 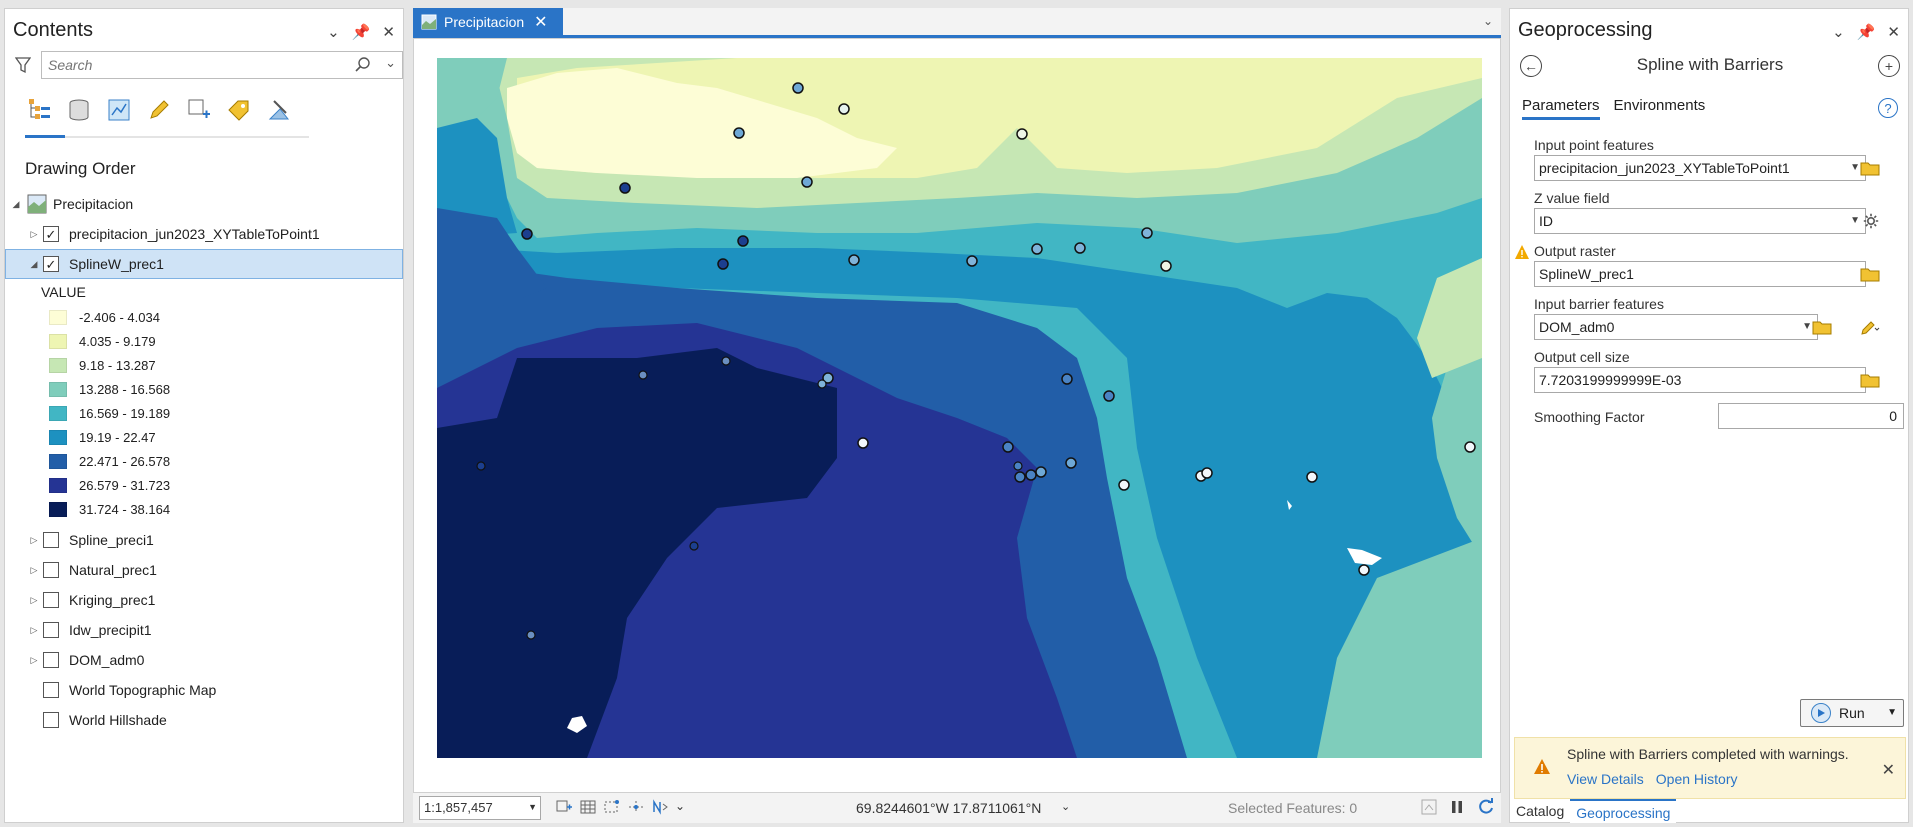 I want to click on legend-item: 9.18 - 13.287, so click(x=204, y=365).